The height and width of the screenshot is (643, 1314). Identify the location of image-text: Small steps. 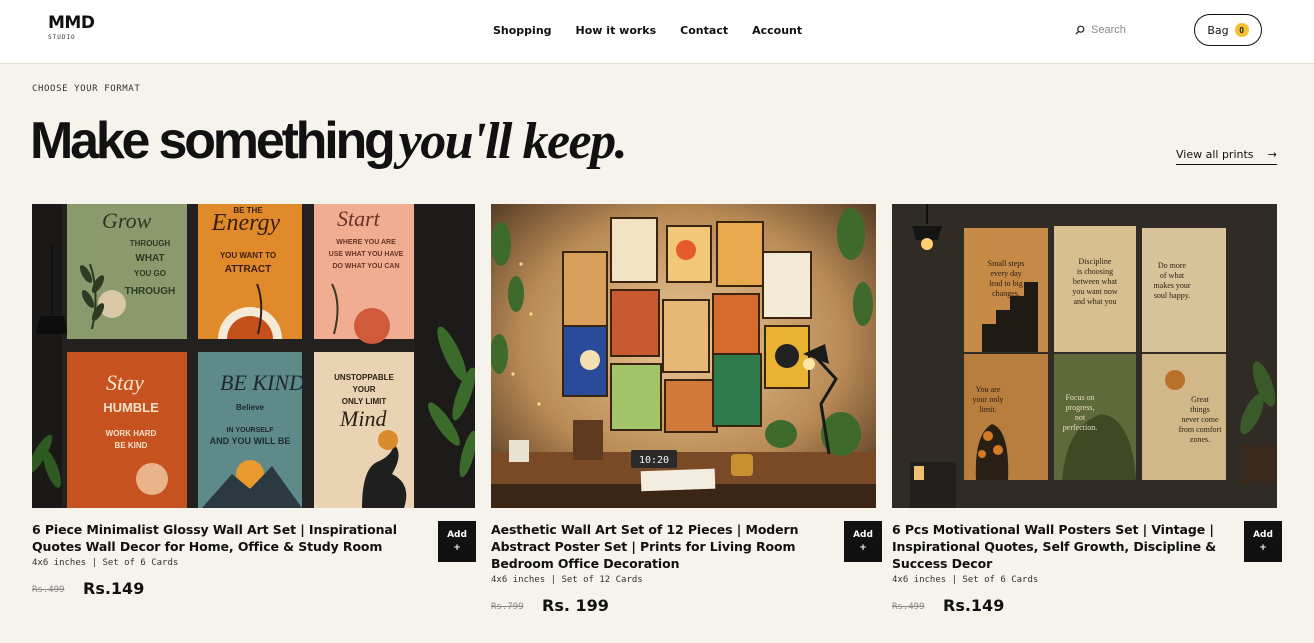
(1006, 263).